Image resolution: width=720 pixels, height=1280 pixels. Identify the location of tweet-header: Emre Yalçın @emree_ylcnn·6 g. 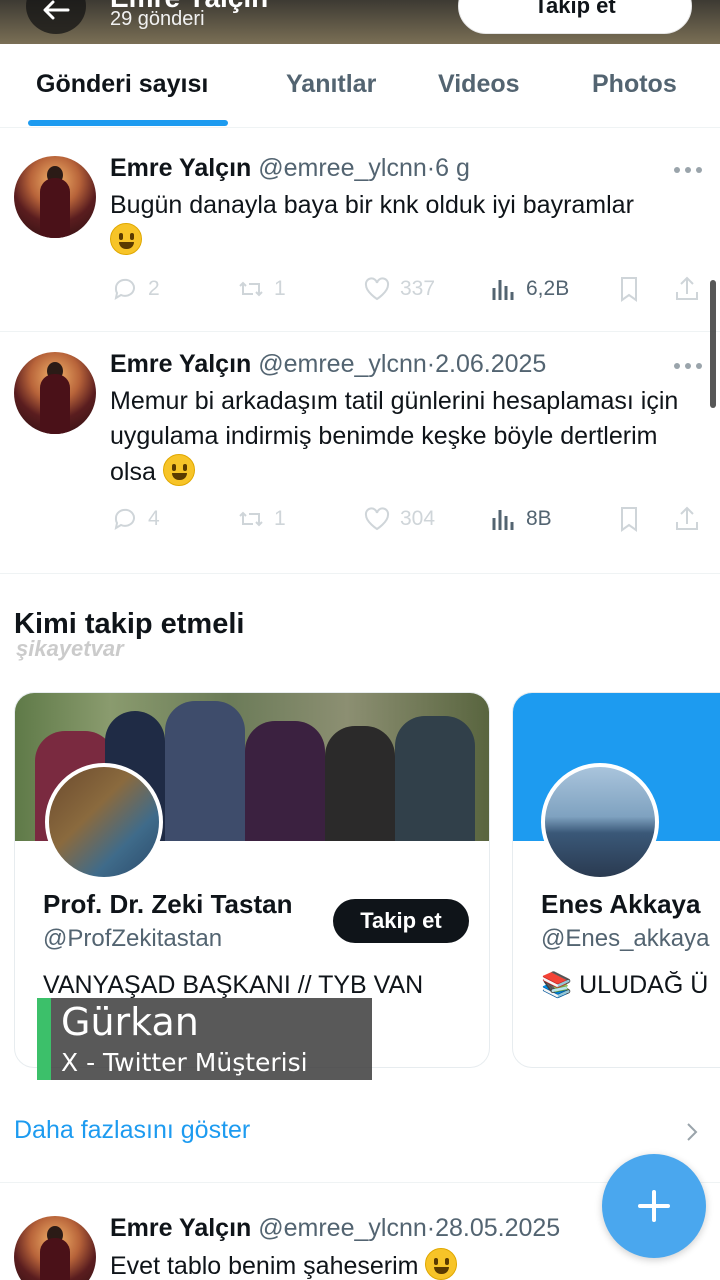
(290, 168).